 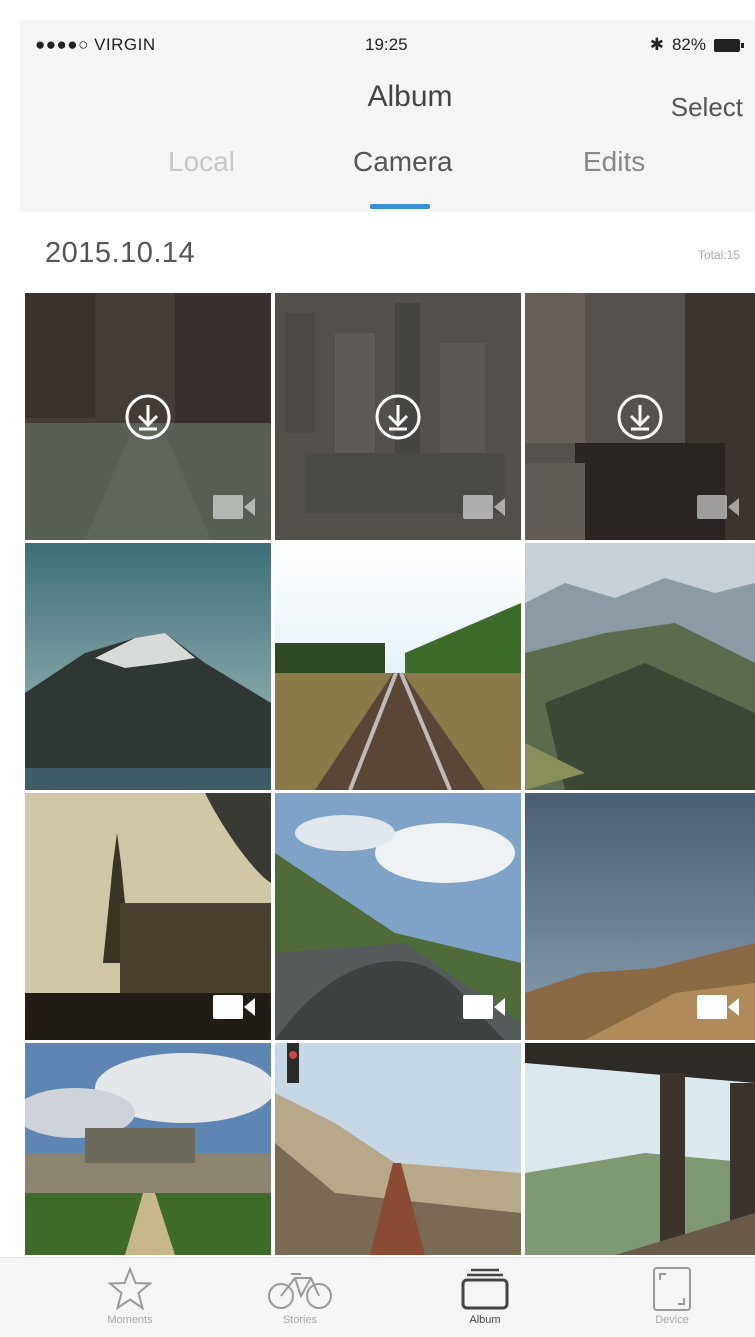 I want to click on bicycle-icon, so click(x=300, y=1291).